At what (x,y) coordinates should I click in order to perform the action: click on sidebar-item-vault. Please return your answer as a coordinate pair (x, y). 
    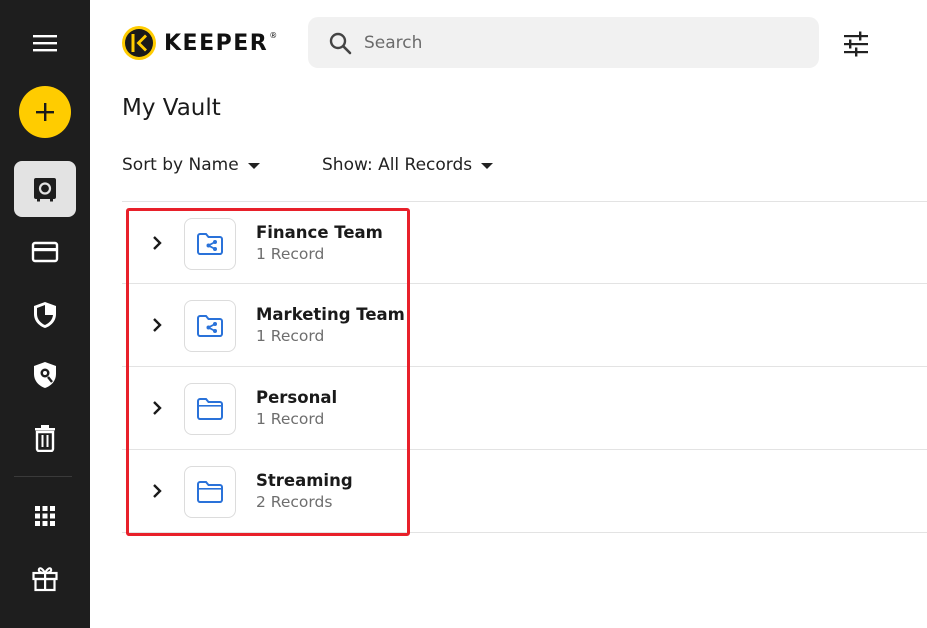
    Looking at the image, I should click on (45, 189).